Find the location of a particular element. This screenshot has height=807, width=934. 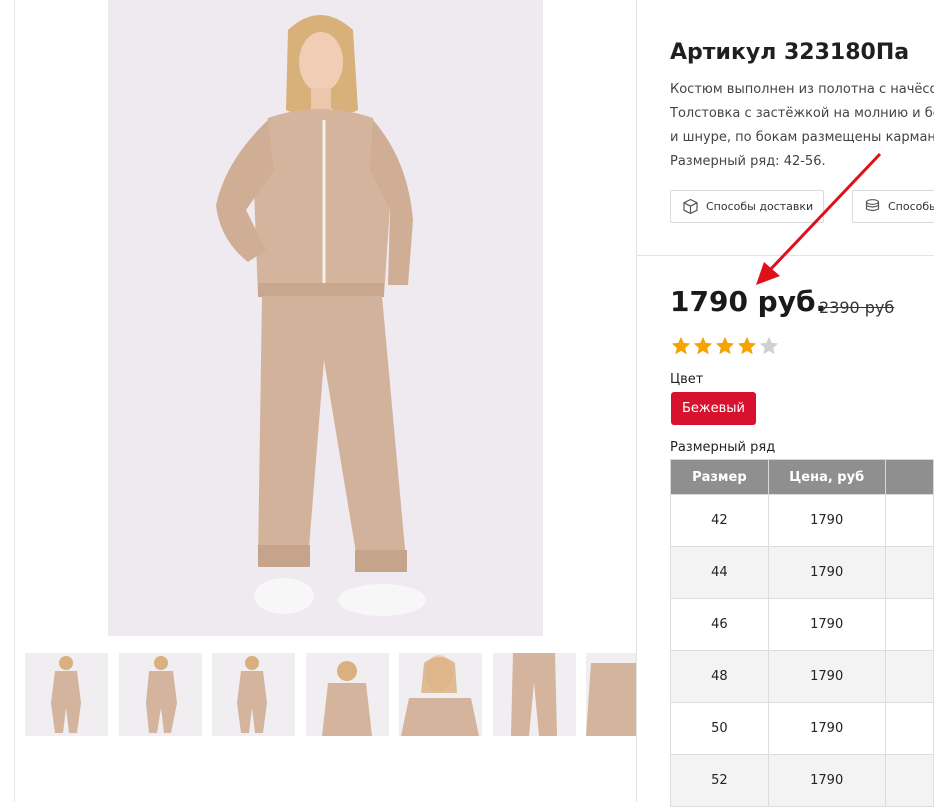

description-line: Костюм выполнен из полотна с начёсо is located at coordinates (802, 89).